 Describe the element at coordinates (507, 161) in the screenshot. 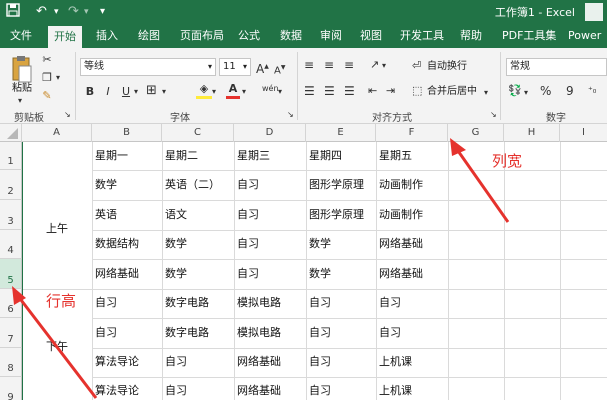

I see `column-width-annotation: 列宽` at that location.